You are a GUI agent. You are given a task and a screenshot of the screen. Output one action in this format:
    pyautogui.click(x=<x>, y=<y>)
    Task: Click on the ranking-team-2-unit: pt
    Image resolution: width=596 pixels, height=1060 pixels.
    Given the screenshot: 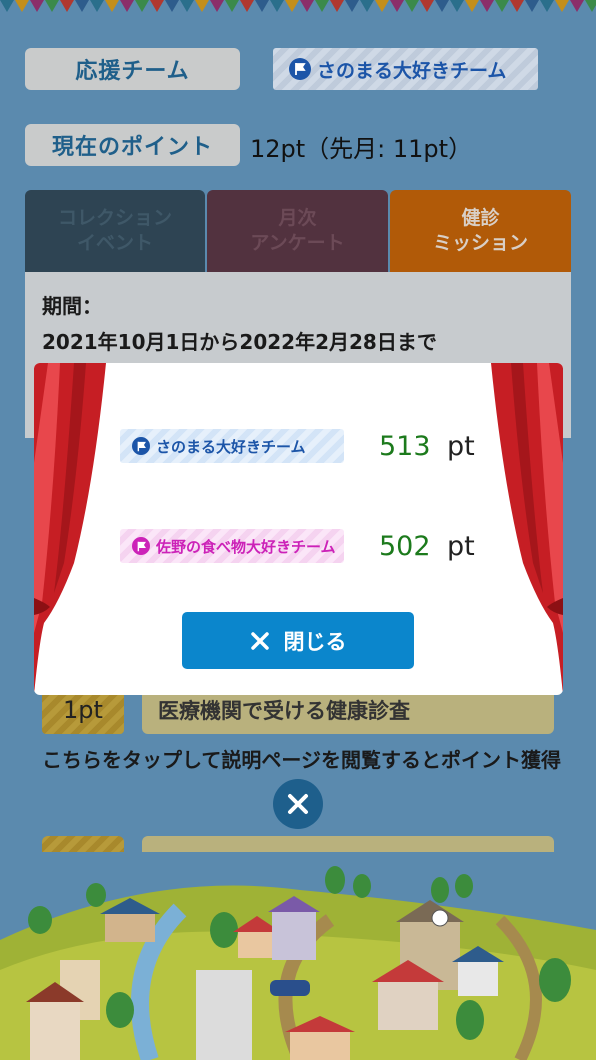 What is the action you would take?
    pyautogui.click(x=461, y=546)
    